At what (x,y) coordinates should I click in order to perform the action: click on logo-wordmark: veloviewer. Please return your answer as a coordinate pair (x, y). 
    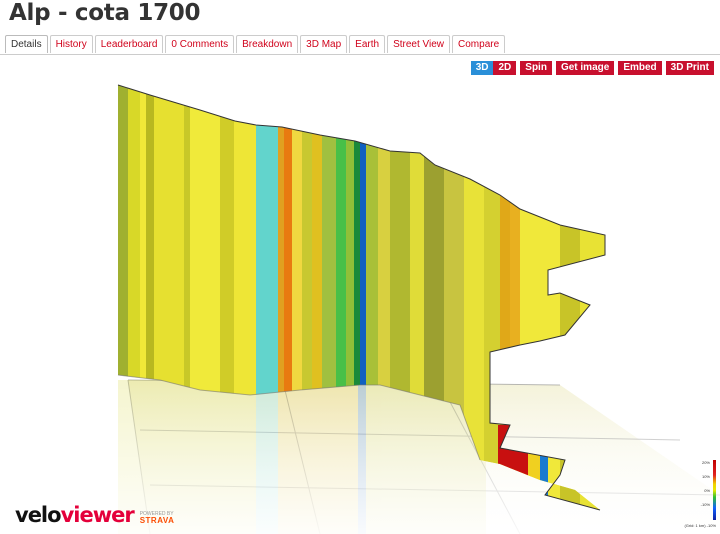
    Looking at the image, I should click on (75, 515).